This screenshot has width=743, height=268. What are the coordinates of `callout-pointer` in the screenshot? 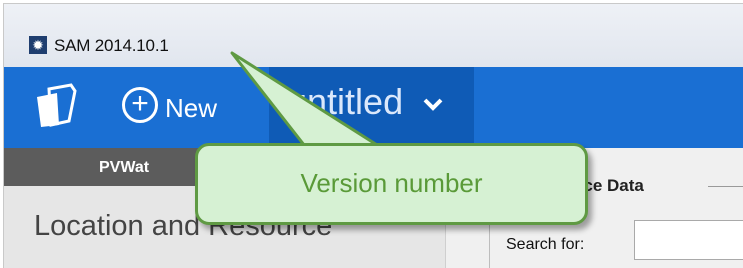 It's located at (308, 101).